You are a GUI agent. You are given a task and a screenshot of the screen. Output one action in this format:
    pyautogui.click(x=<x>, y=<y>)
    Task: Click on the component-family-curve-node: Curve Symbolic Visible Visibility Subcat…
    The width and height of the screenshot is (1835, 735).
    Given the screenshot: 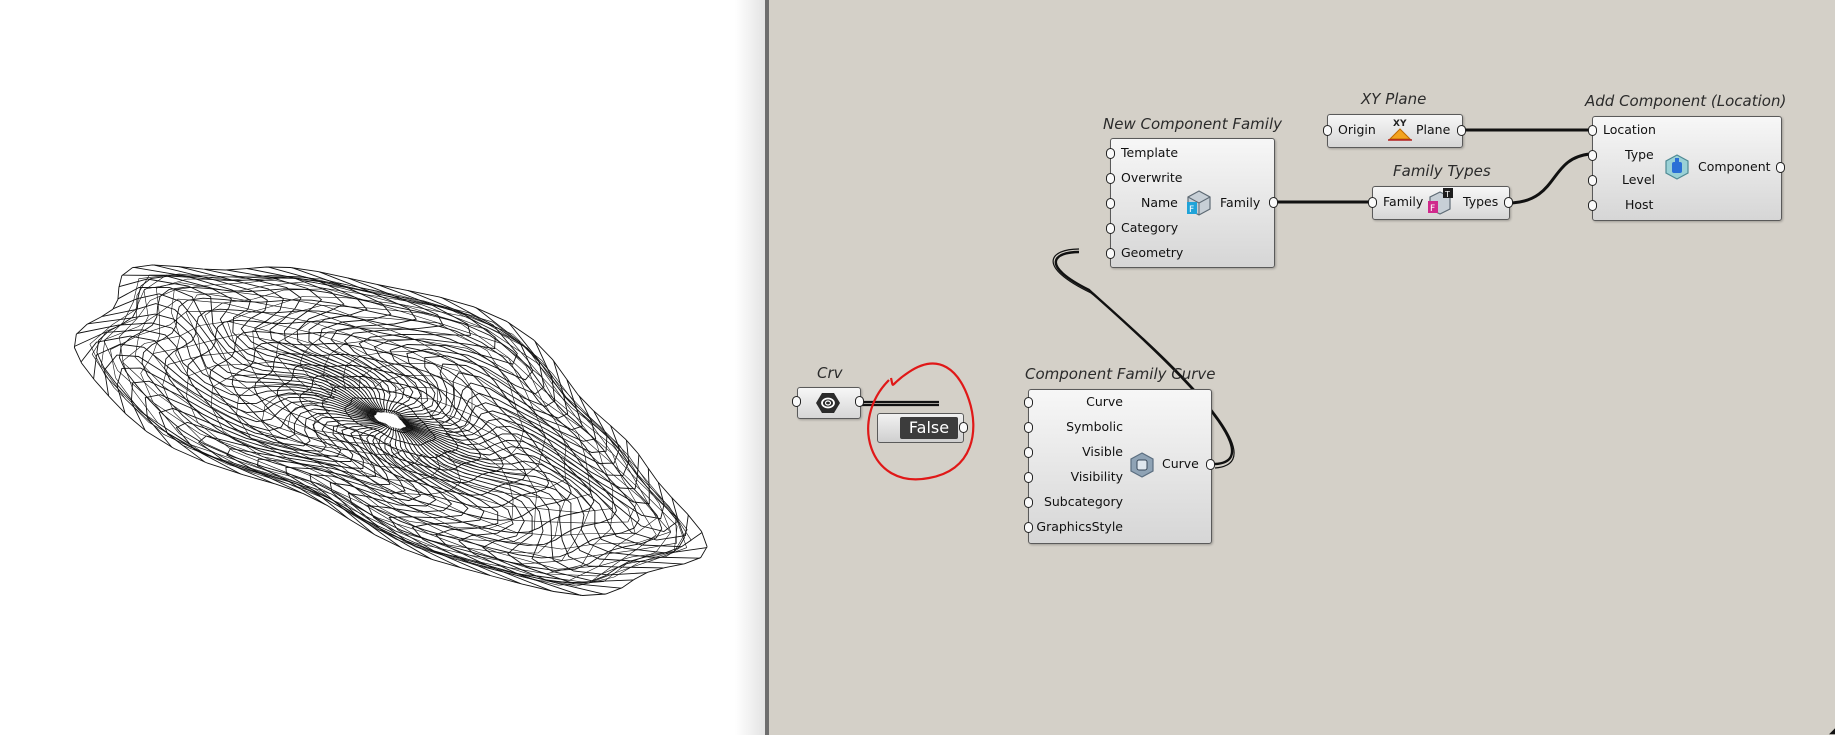 What is the action you would take?
    pyautogui.click(x=1120, y=466)
    